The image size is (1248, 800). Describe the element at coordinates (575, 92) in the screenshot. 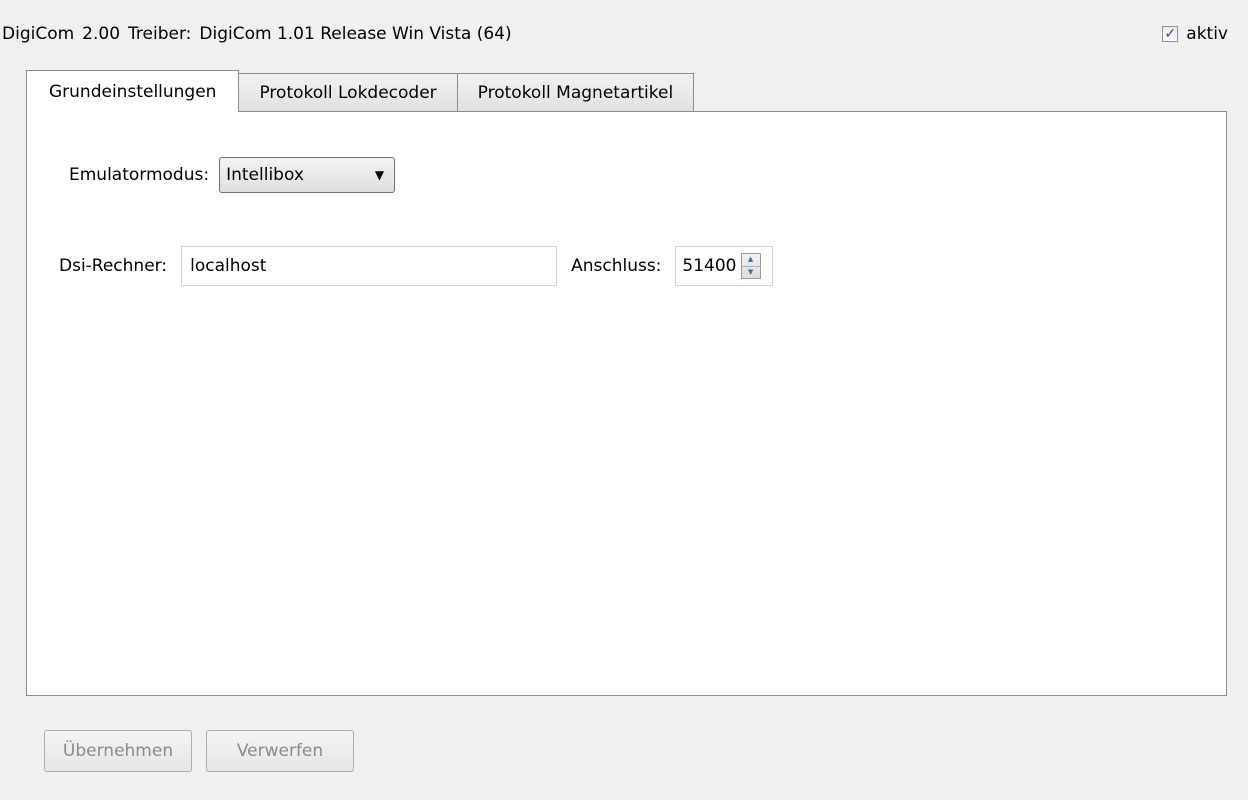

I see `tab-protokoll-magnetartikel: Protokoll Magnetartikel` at that location.